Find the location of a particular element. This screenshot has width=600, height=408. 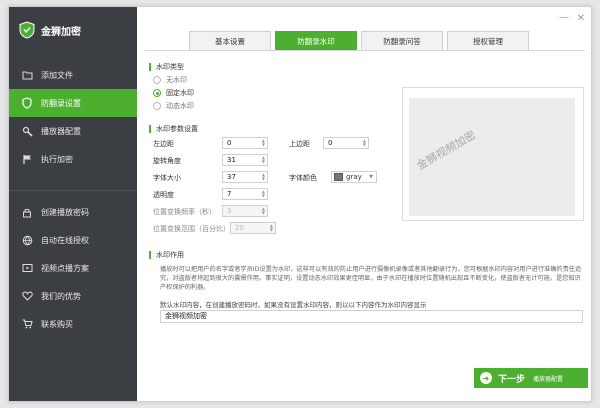

opacity-value: 7 is located at coordinates (229, 194).